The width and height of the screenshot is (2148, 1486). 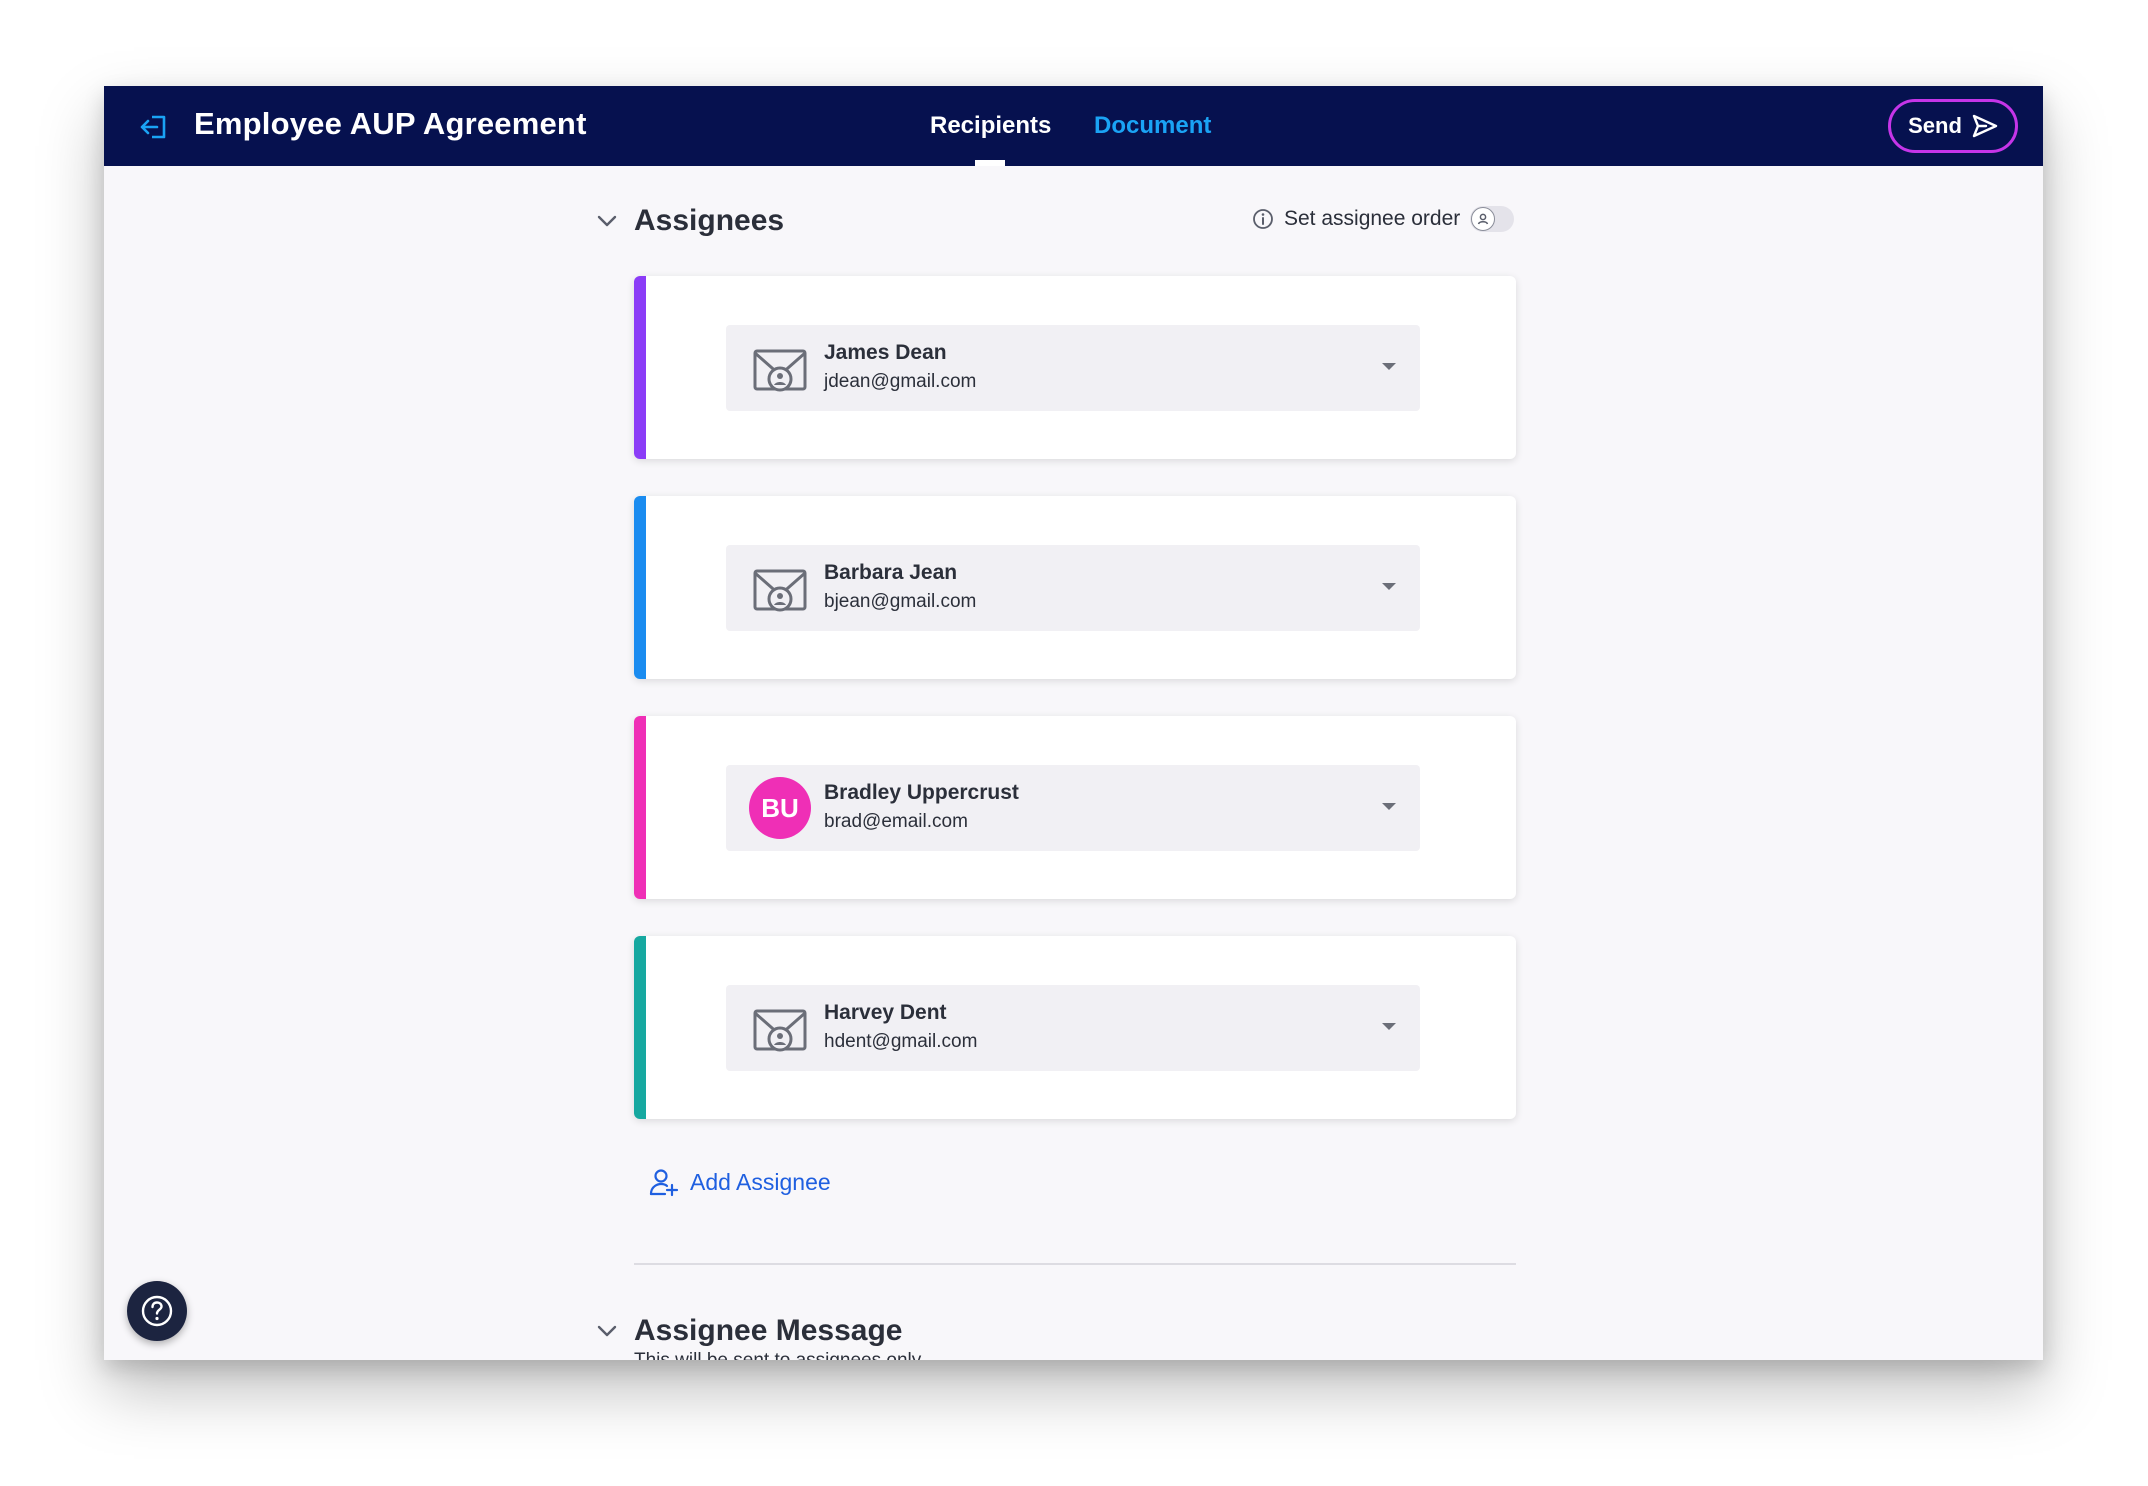 I want to click on assignee-card: Harvey Dent hdent@gmail.com, so click(x=1075, y=1027).